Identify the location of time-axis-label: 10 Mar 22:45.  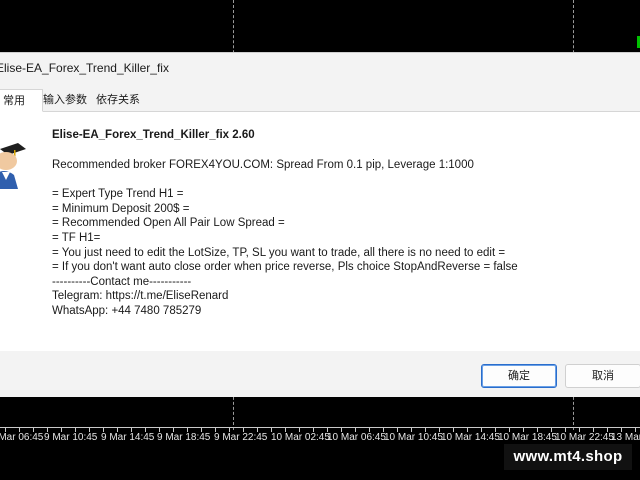
(584, 437).